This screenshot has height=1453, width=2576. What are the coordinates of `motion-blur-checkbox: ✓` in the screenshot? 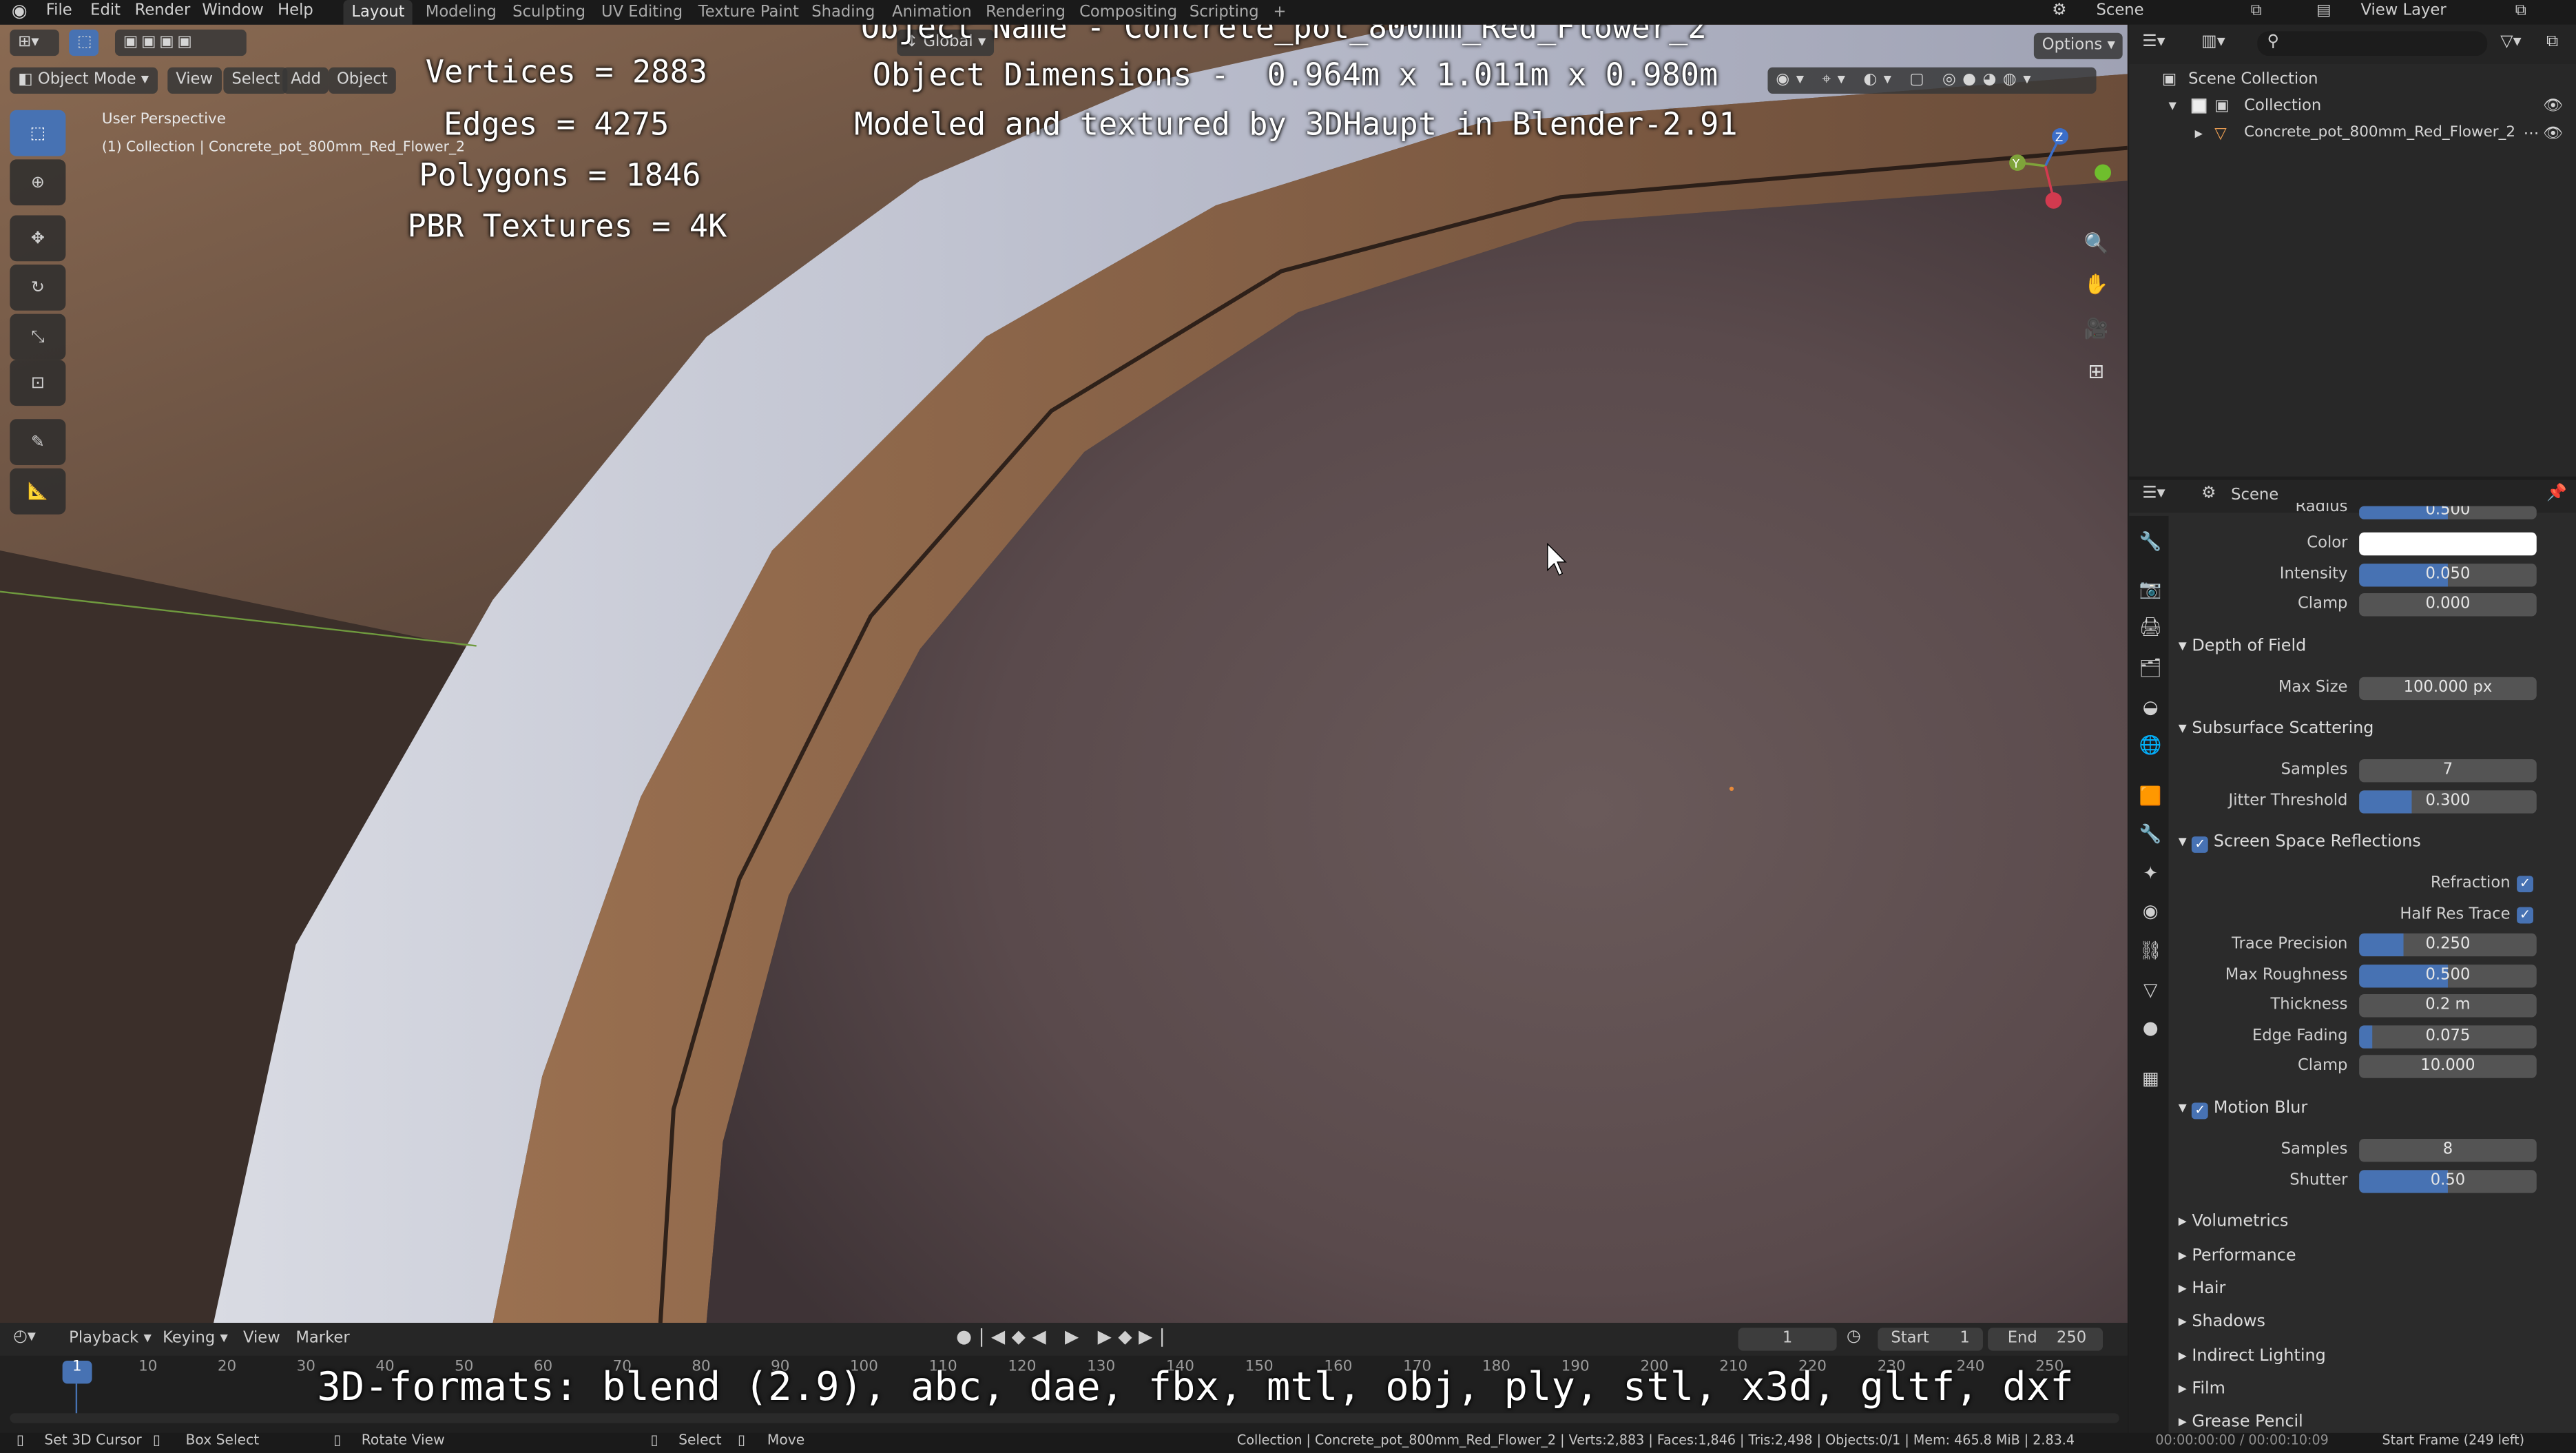 It's located at (2200, 1111).